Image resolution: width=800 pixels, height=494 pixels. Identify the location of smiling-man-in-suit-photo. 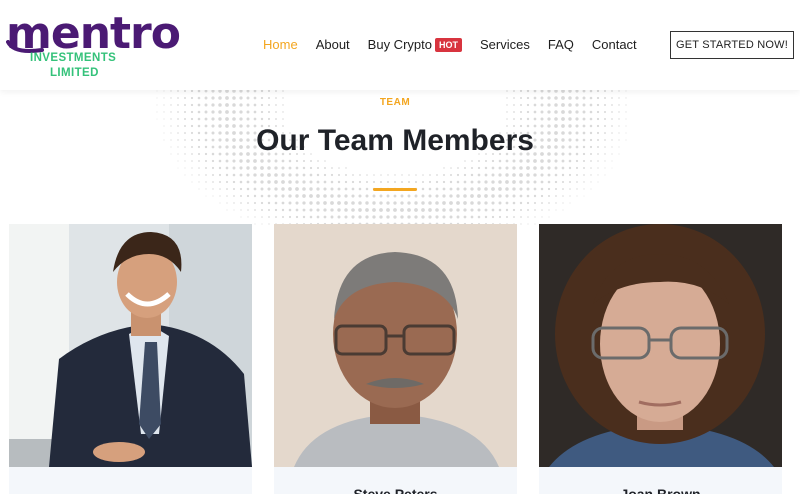
(130, 345).